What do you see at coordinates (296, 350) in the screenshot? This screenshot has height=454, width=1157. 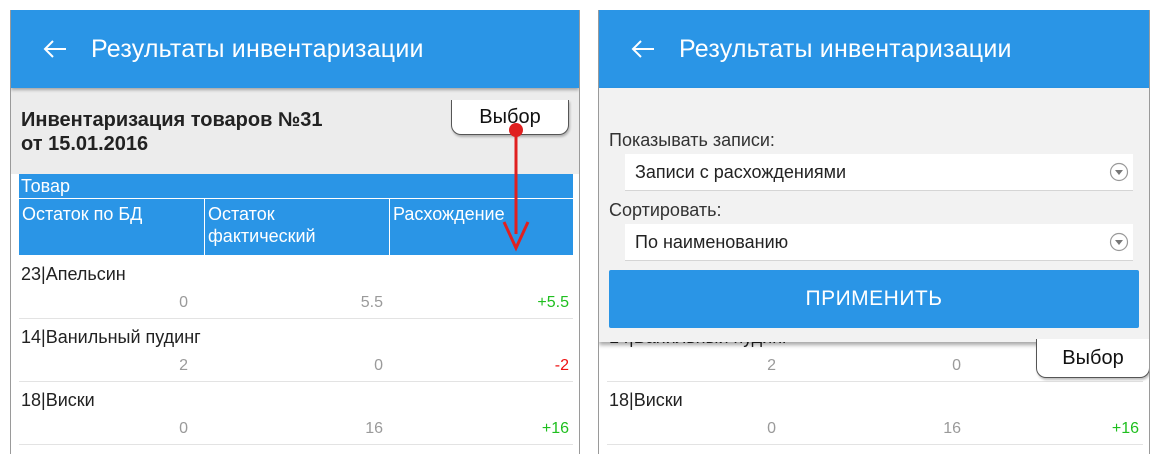 I see `table-row: 14|Ванильный пудинг 2 0 -2` at bounding box center [296, 350].